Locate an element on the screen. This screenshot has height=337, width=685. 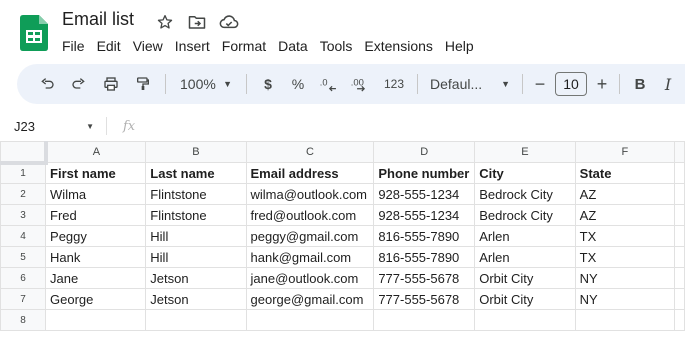
column-header: C is located at coordinates (310, 152).